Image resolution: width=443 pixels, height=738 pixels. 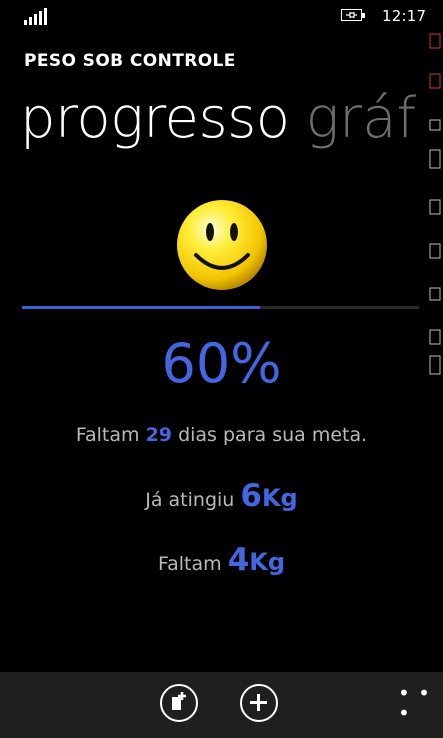 I want to click on remaining-number: 4, so click(x=238, y=560).